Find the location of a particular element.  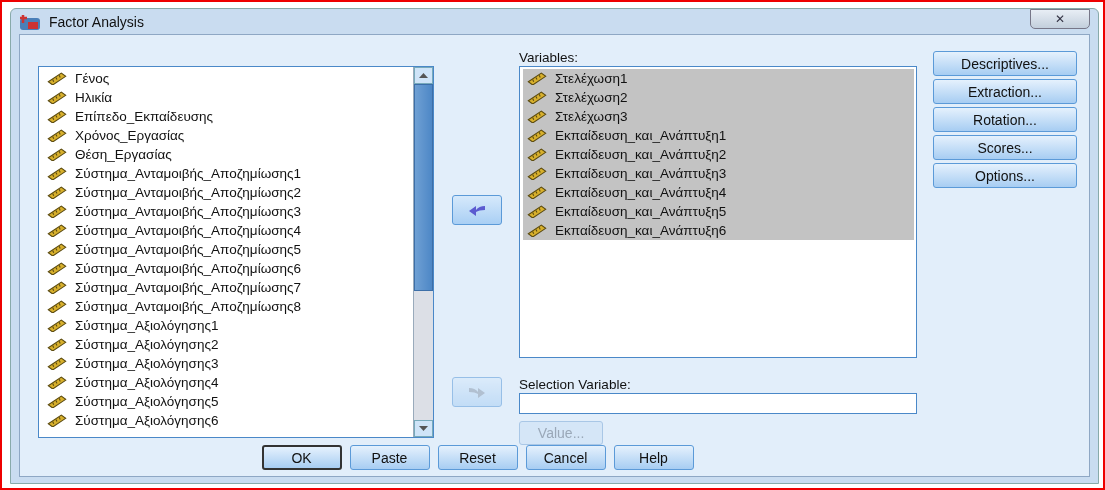

variable-name: Επίπεδο_Εκπαίδευσης is located at coordinates (144, 116).